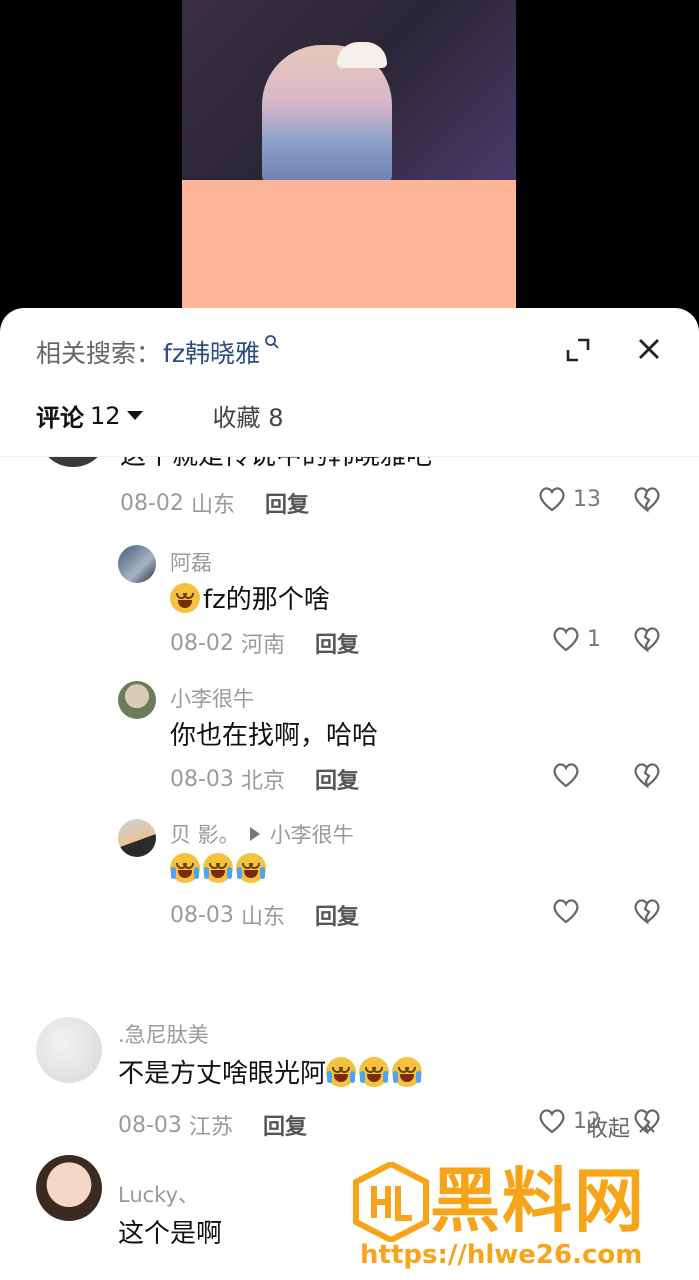 The height and width of the screenshot is (1280, 699). I want to click on sheet-tabs: 评论 12 收藏 8, so click(159, 415).